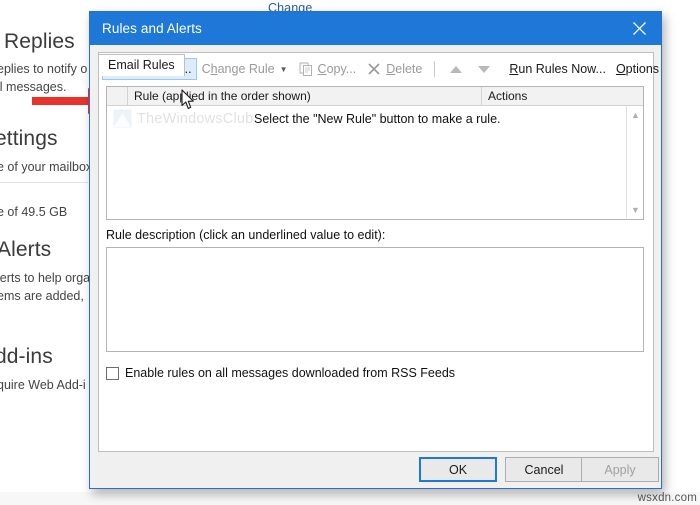 The width and height of the screenshot is (700, 505). I want to click on background-text-alerts-1: lerts to help orga, so click(45, 278).